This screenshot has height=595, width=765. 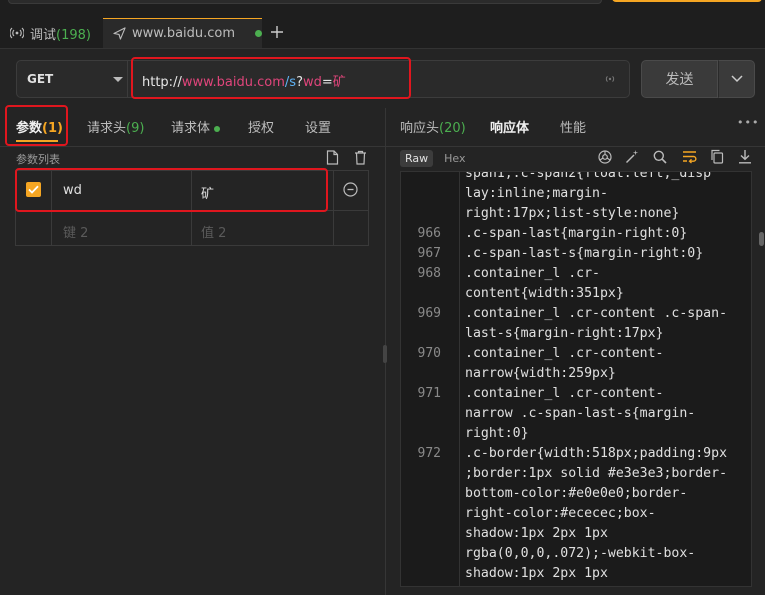 I want to click on code-line: rgba(0,0,0,.072);-webkit-box-, so click(x=576, y=554).